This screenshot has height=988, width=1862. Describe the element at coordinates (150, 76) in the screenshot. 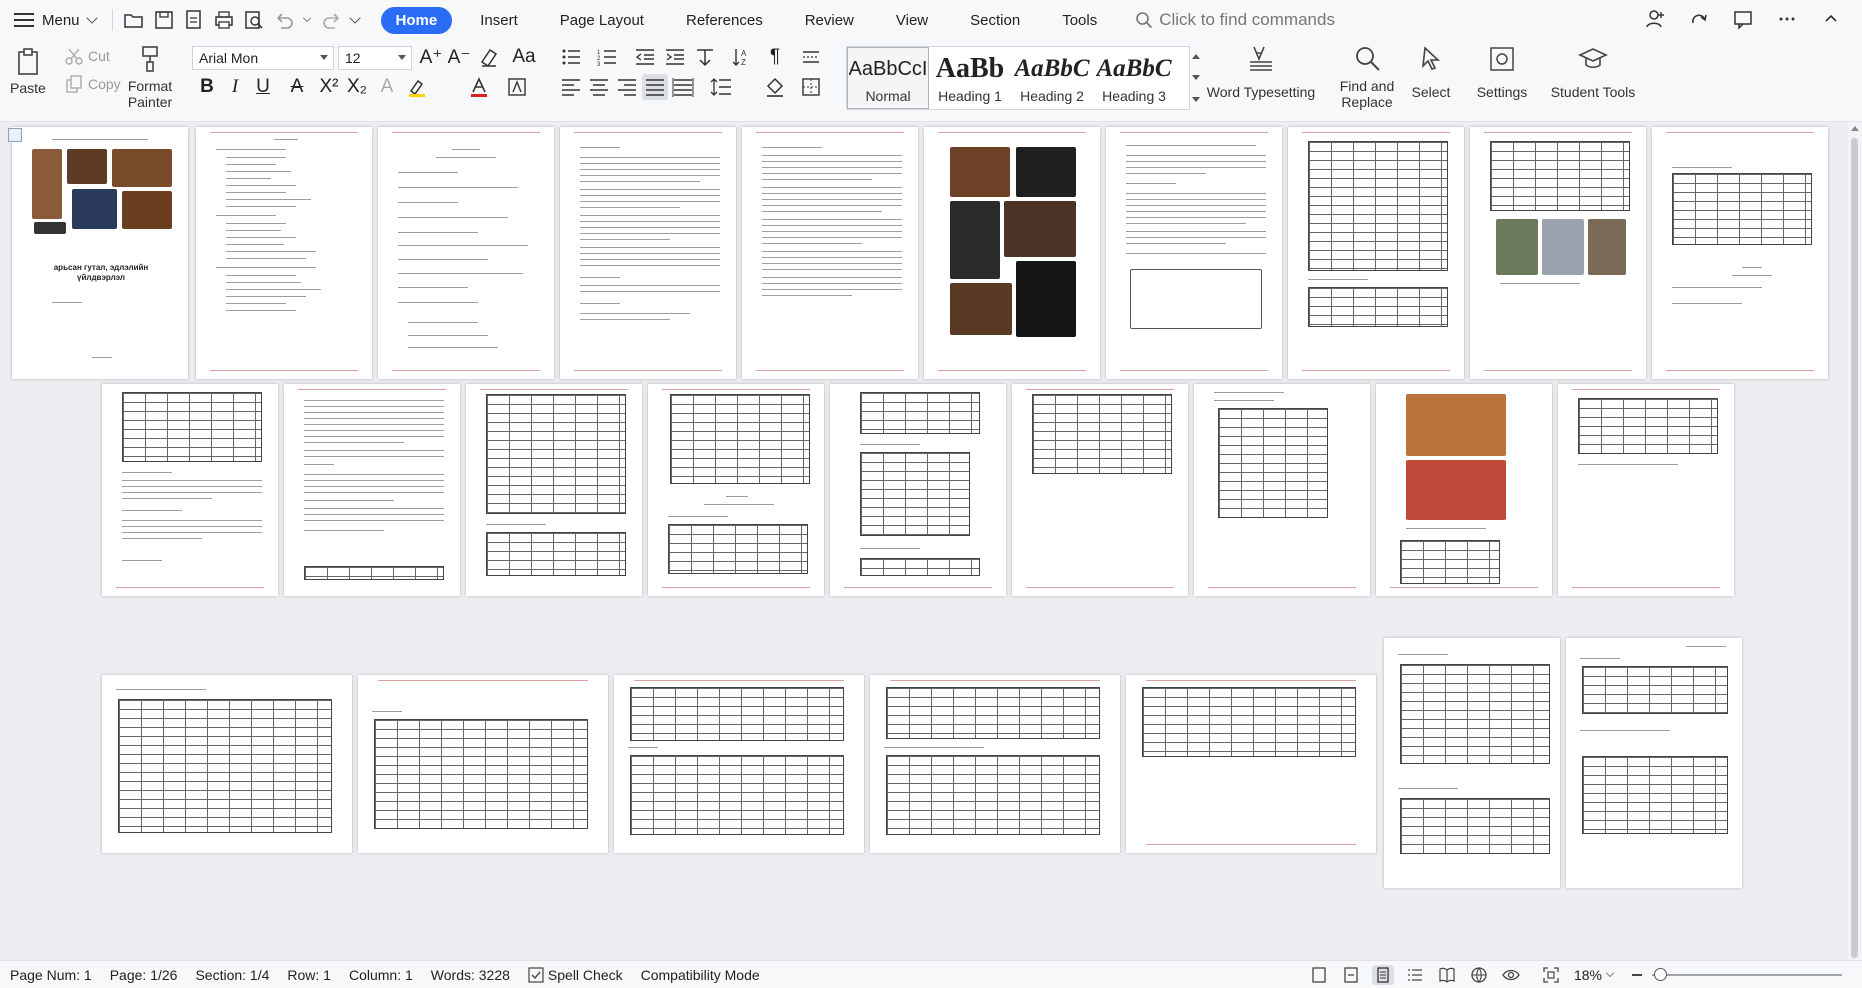

I see `format-painter-button: Format Painter` at that location.